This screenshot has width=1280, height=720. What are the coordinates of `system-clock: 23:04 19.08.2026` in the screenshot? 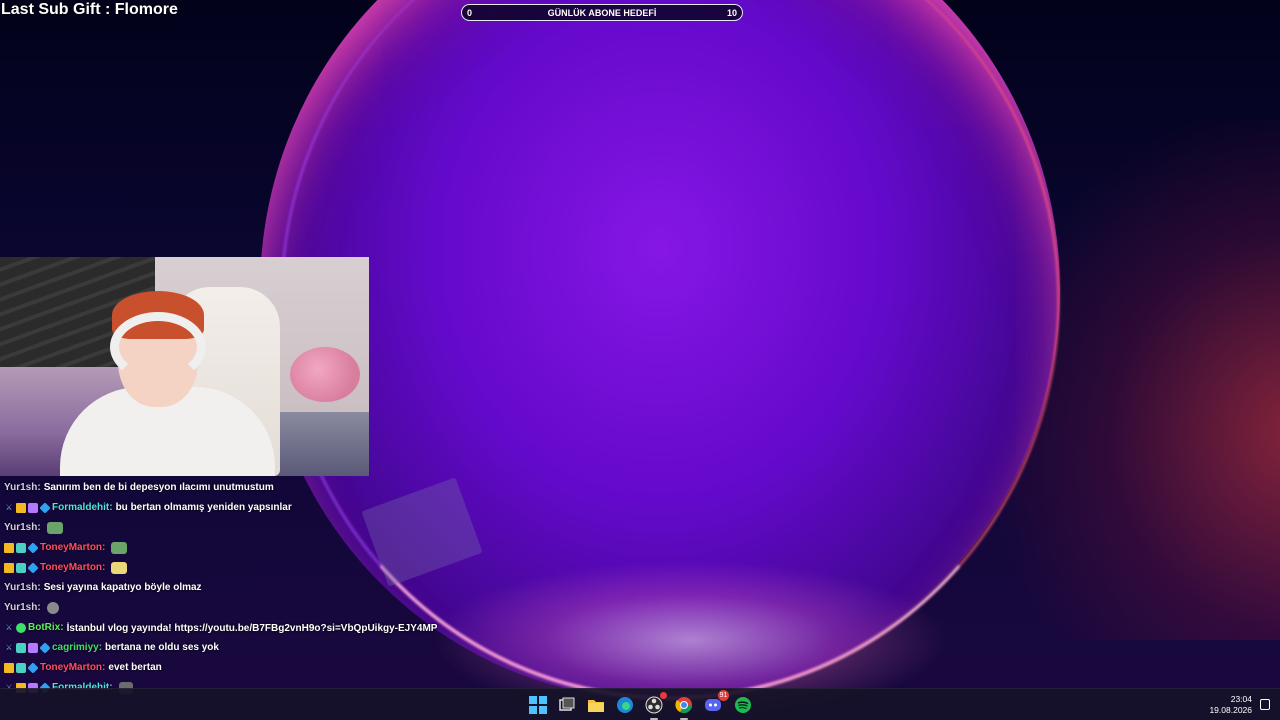 It's located at (1230, 705).